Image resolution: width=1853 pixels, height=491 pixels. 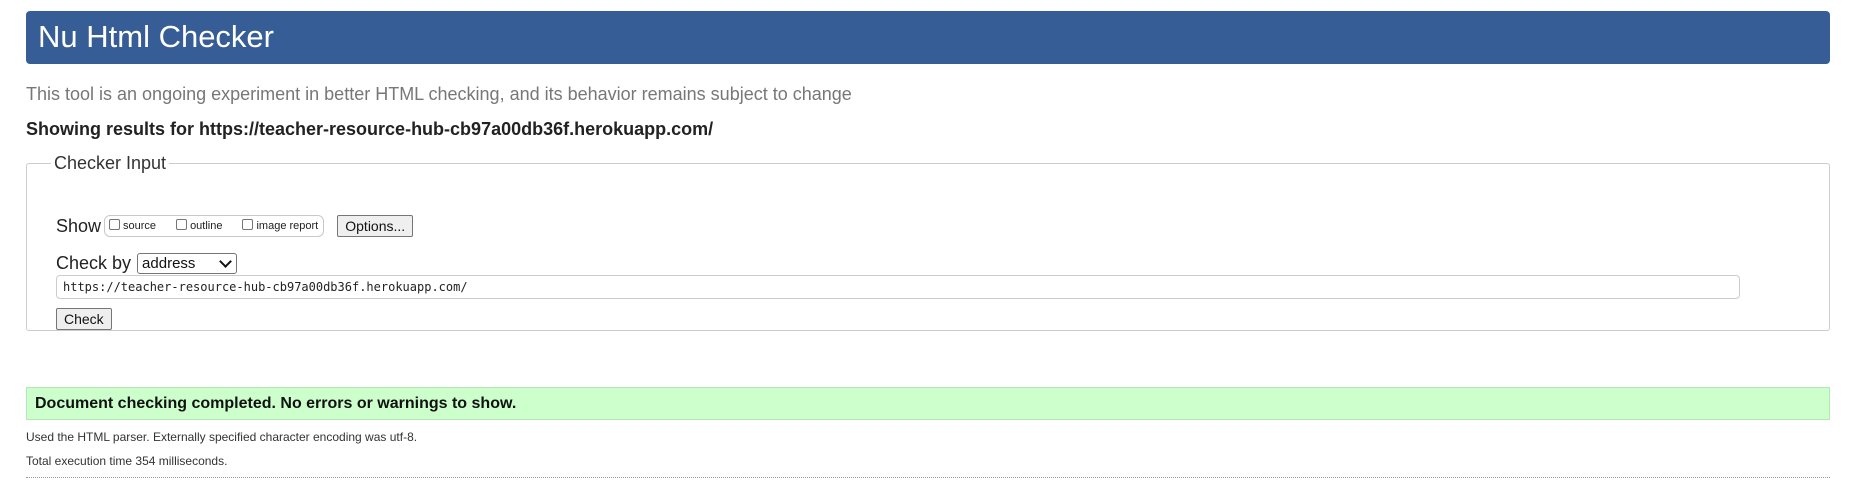 I want to click on check-by-select: address, so click(x=187, y=263).